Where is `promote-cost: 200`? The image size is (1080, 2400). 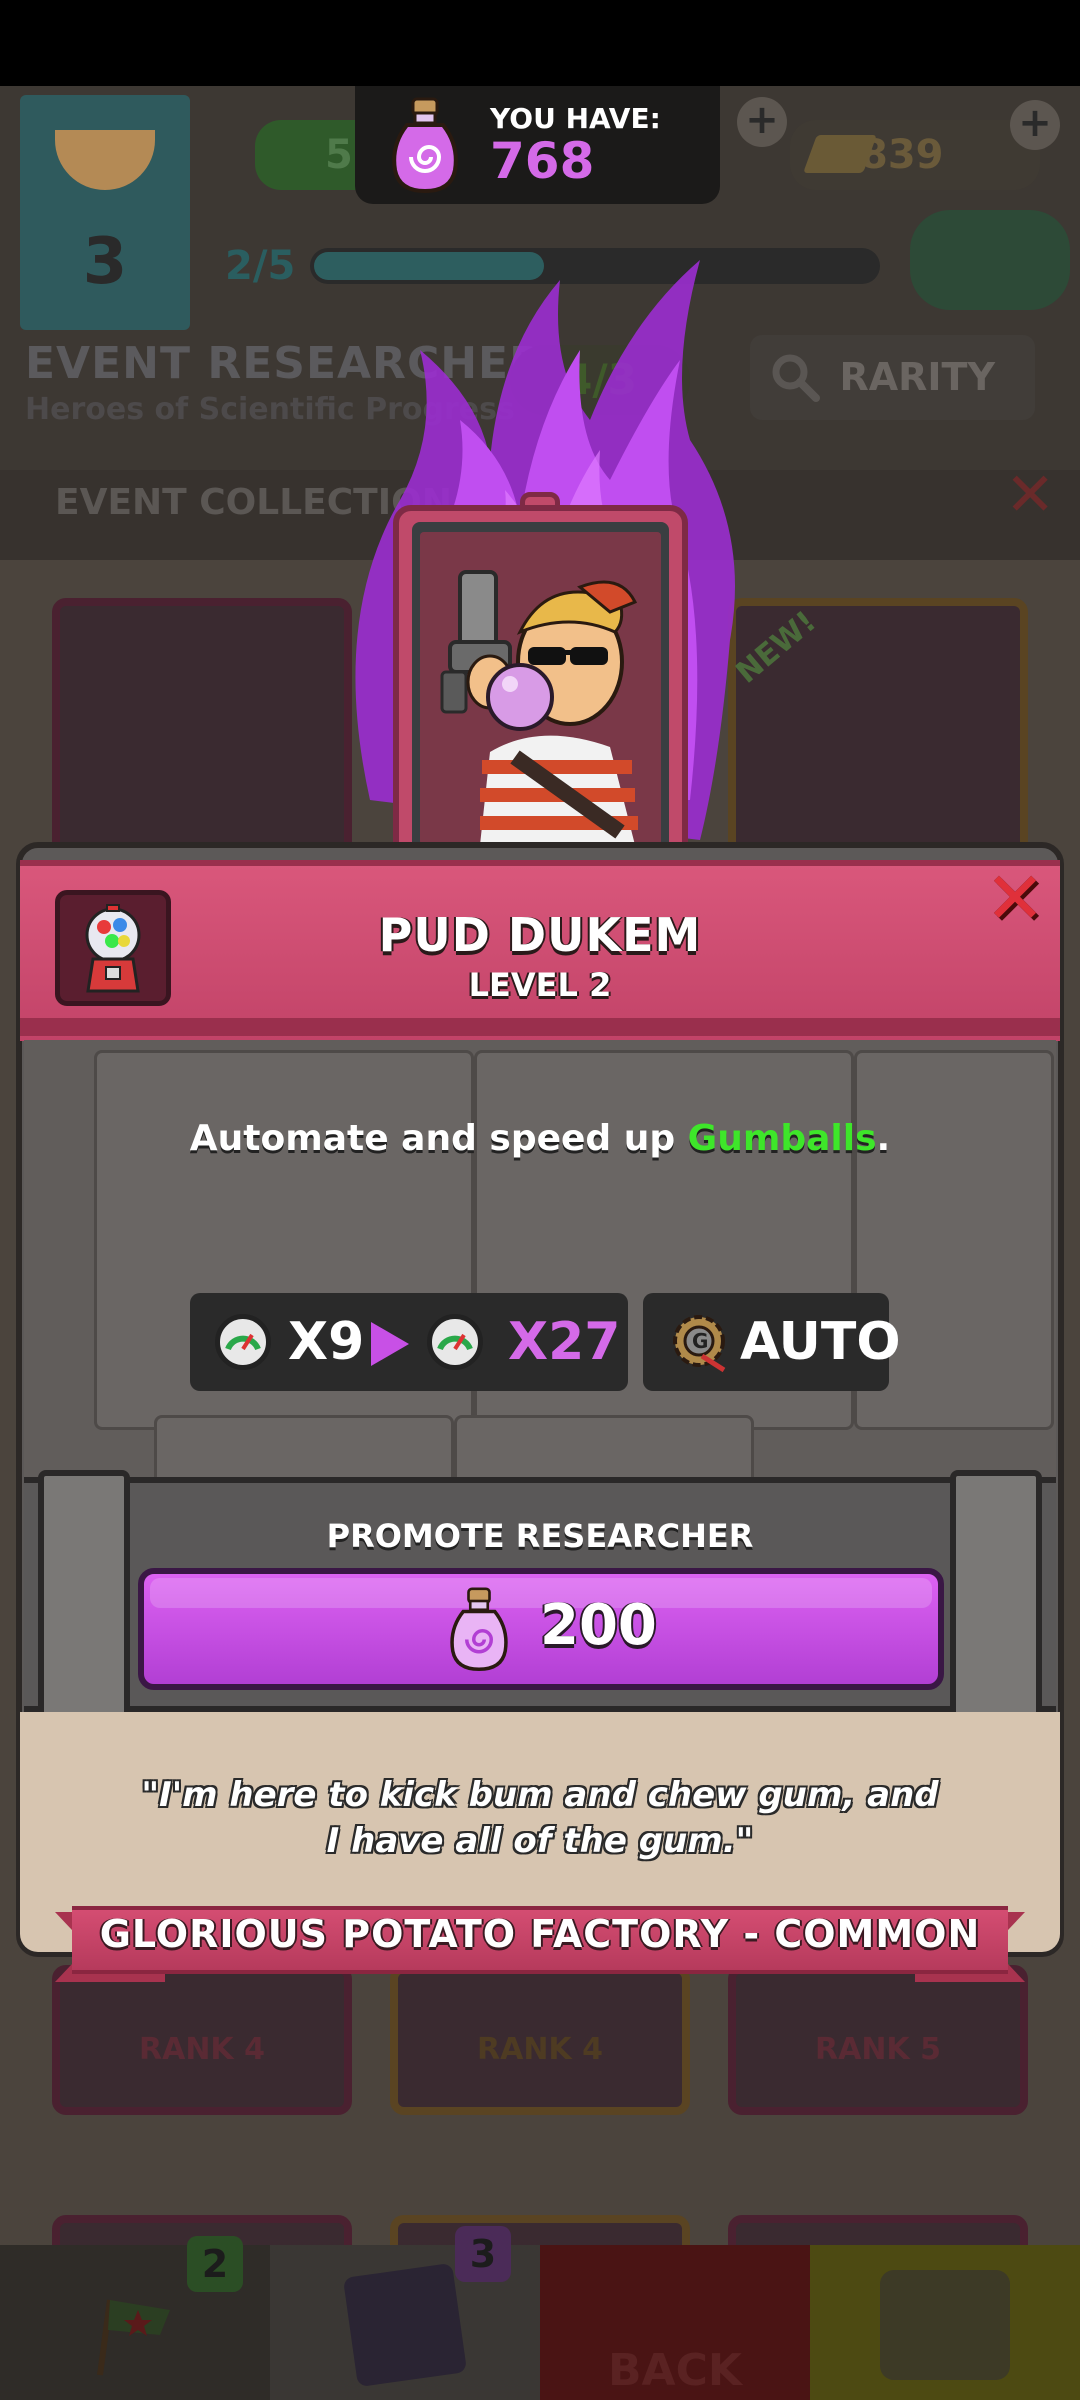
promote-cost: 200 is located at coordinates (598, 1625).